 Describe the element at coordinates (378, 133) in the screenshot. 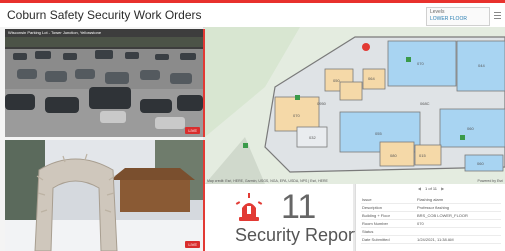

I see `svg-text: 055` at that location.